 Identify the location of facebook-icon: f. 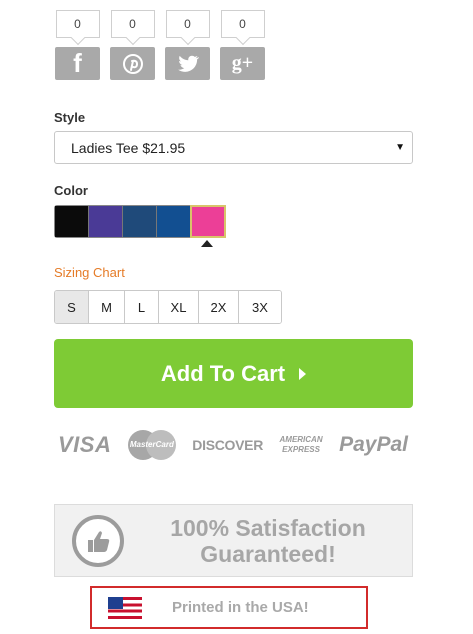
(77, 63).